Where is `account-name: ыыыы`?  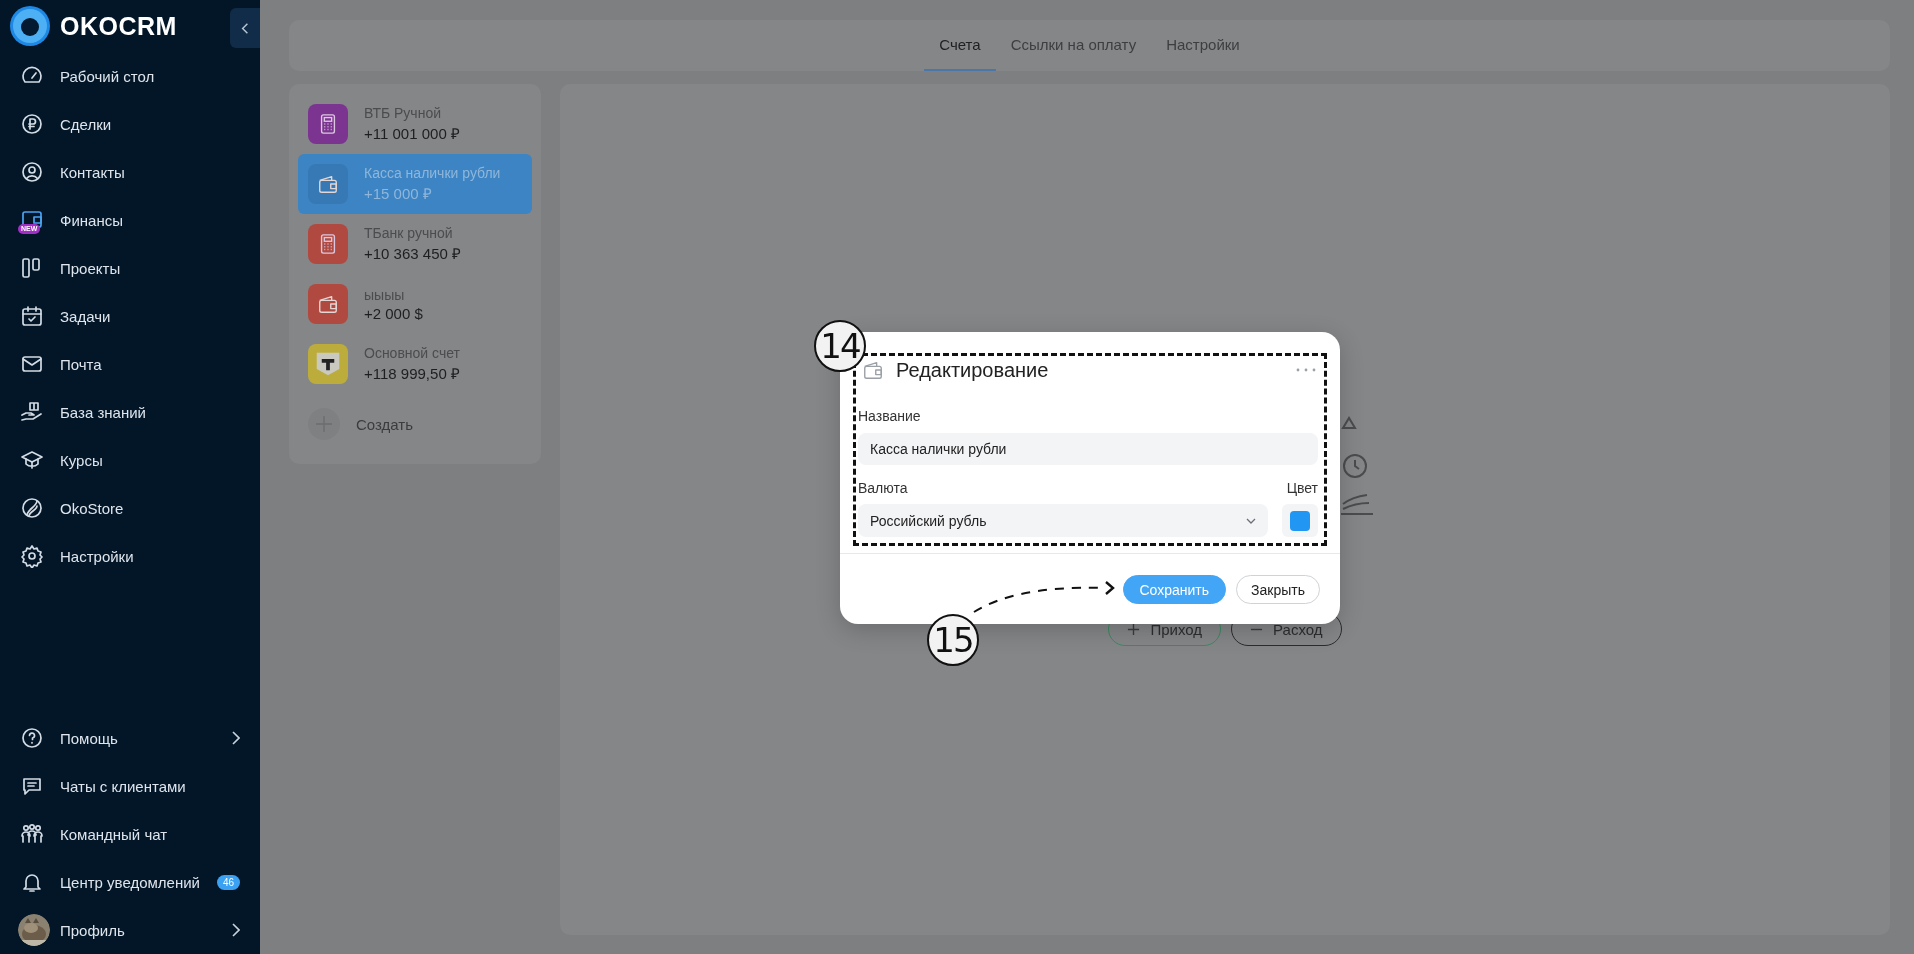 account-name: ыыыы is located at coordinates (385, 294).